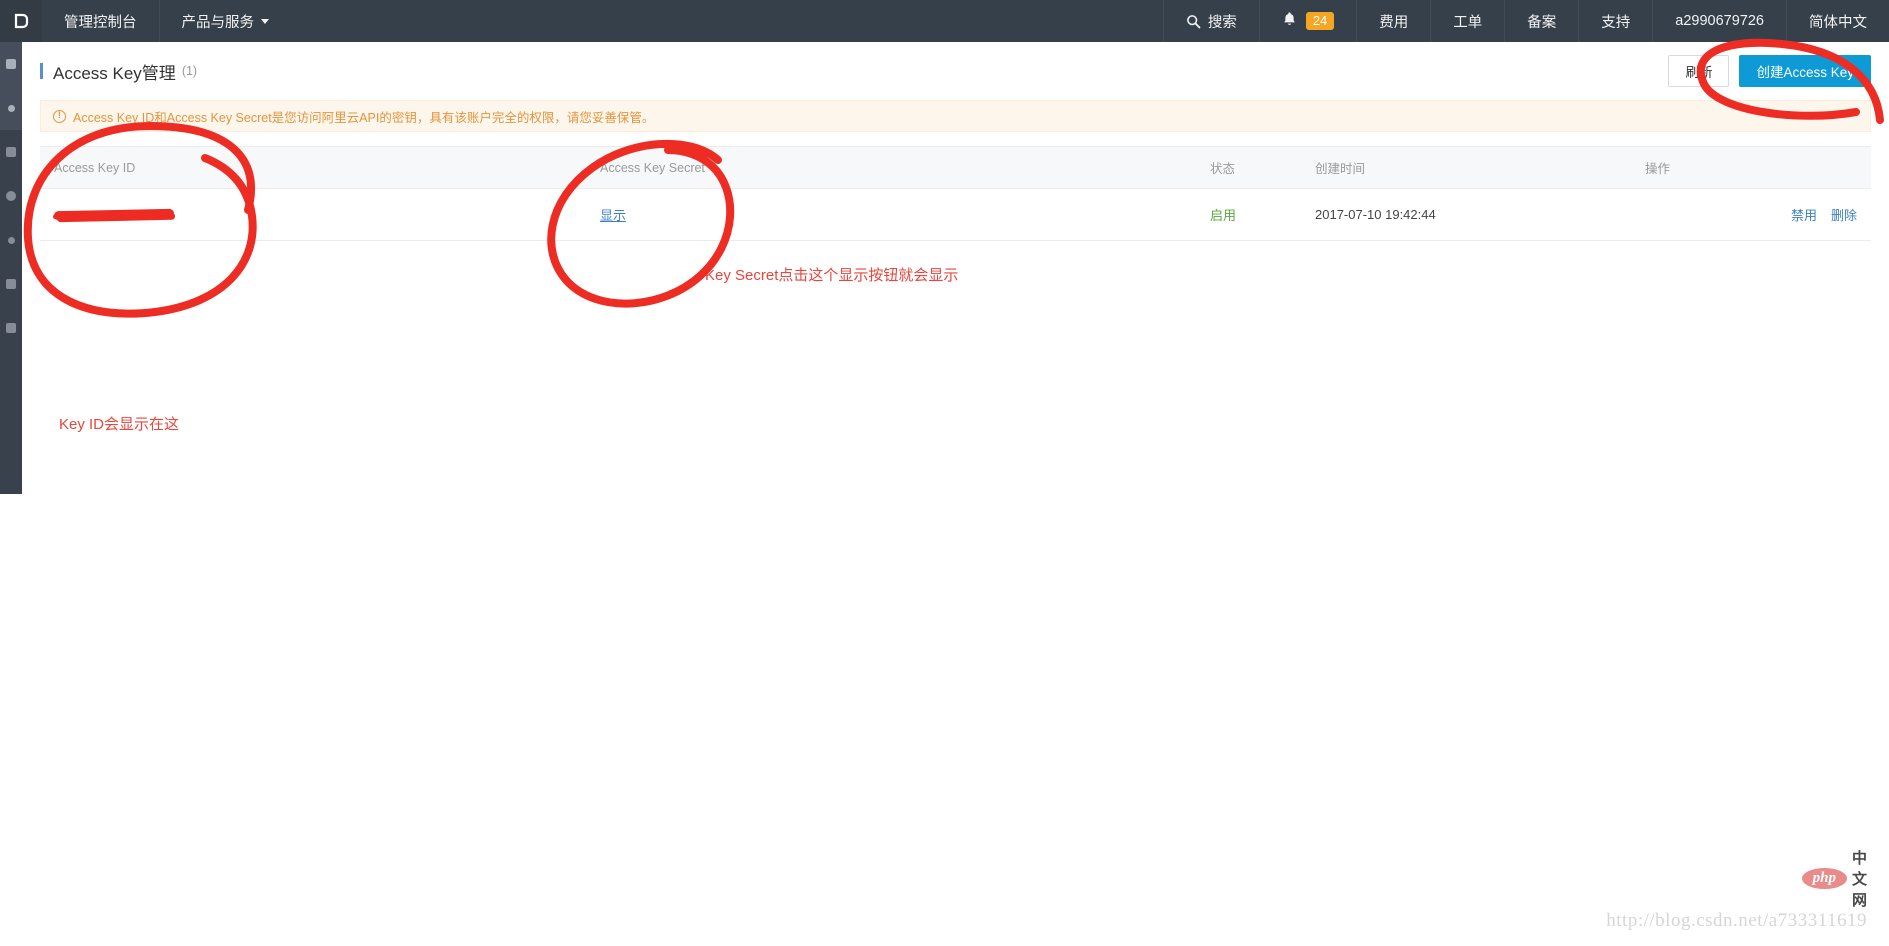  I want to click on grid-icon, so click(11, 152).